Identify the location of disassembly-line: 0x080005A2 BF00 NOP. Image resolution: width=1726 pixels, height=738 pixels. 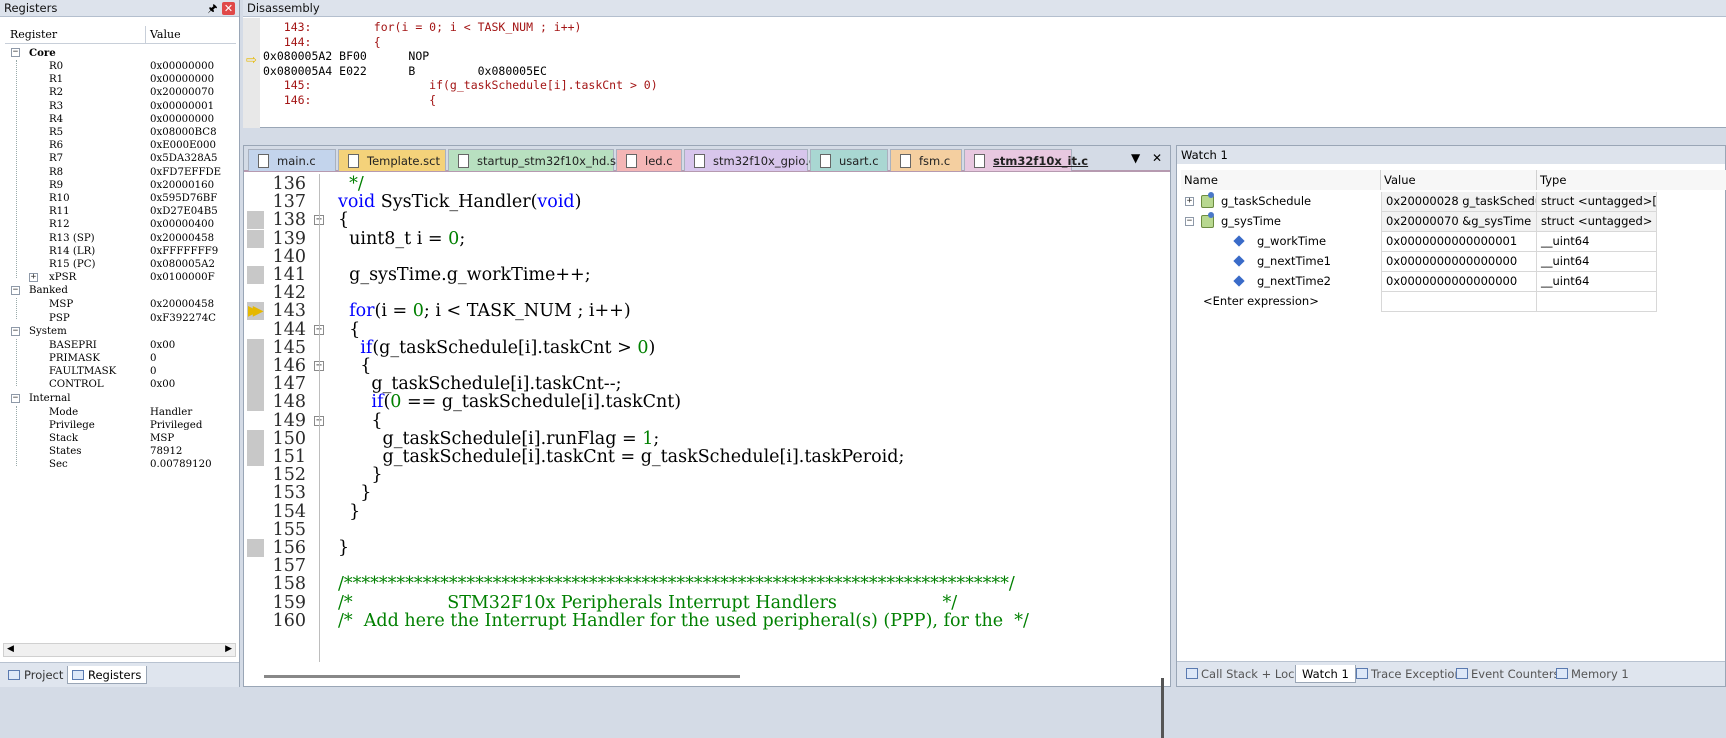
(346, 56).